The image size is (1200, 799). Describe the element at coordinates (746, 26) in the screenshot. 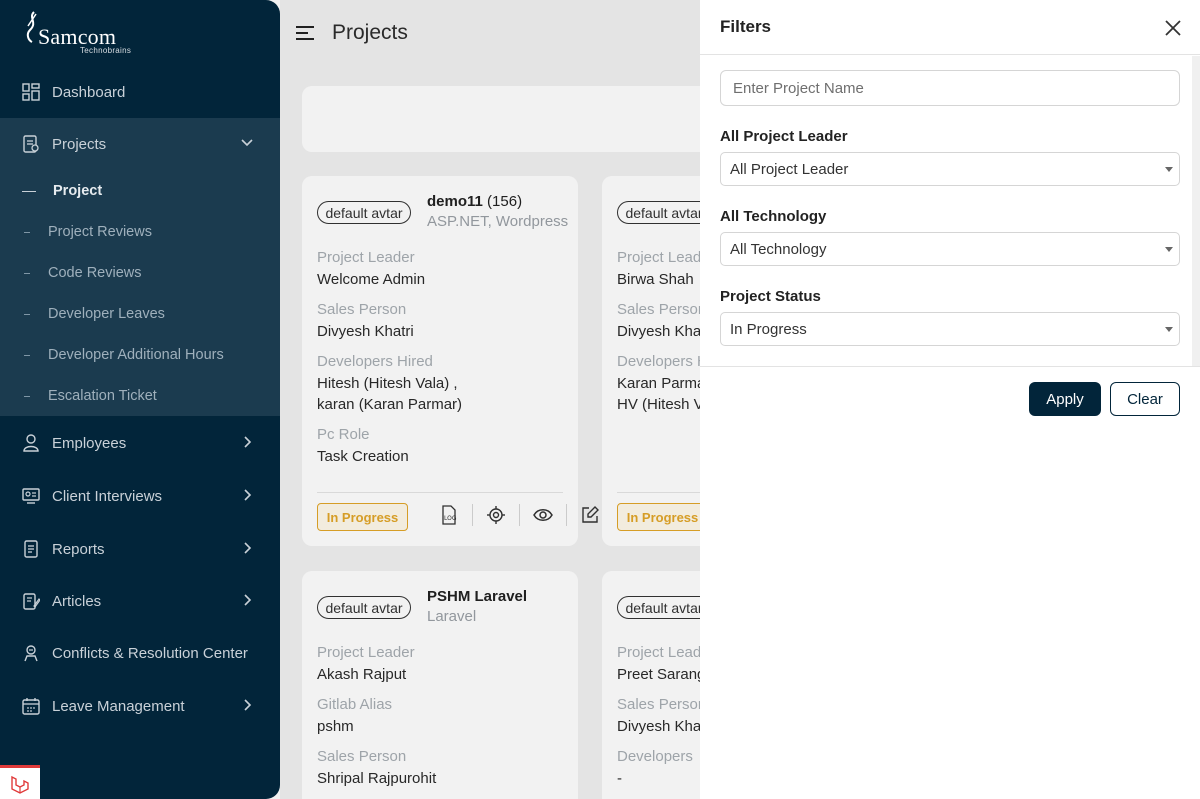

I see `filters-title: Filters` at that location.